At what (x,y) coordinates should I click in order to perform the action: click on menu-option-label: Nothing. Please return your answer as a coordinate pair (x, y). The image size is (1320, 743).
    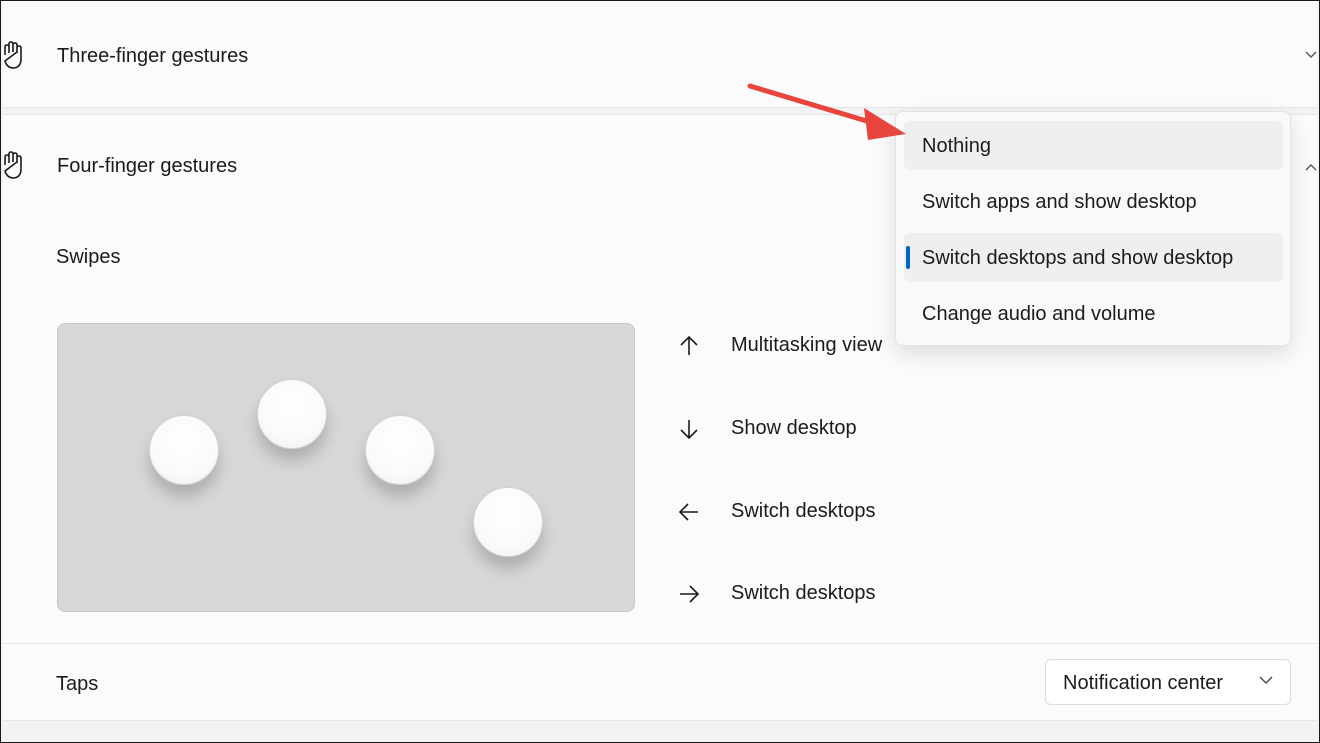
    Looking at the image, I should click on (956, 146).